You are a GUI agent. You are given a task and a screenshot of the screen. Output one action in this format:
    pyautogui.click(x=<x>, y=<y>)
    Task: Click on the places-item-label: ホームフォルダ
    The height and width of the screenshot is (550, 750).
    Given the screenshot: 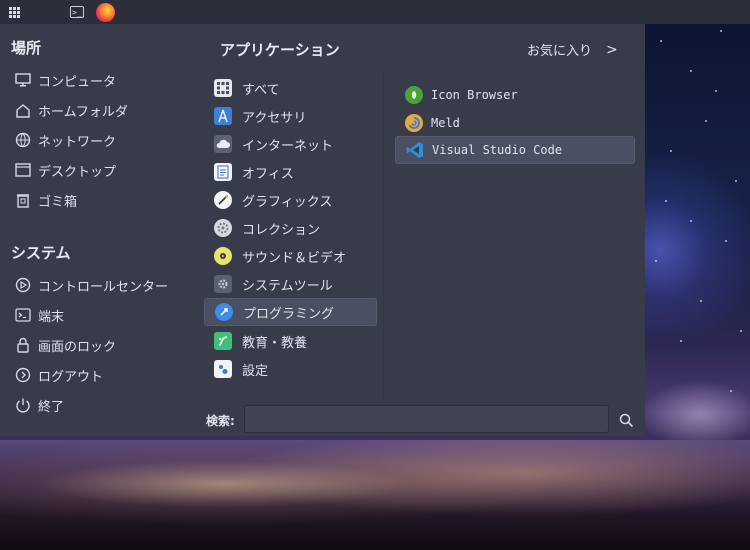 What is the action you would take?
    pyautogui.click(x=83, y=112)
    